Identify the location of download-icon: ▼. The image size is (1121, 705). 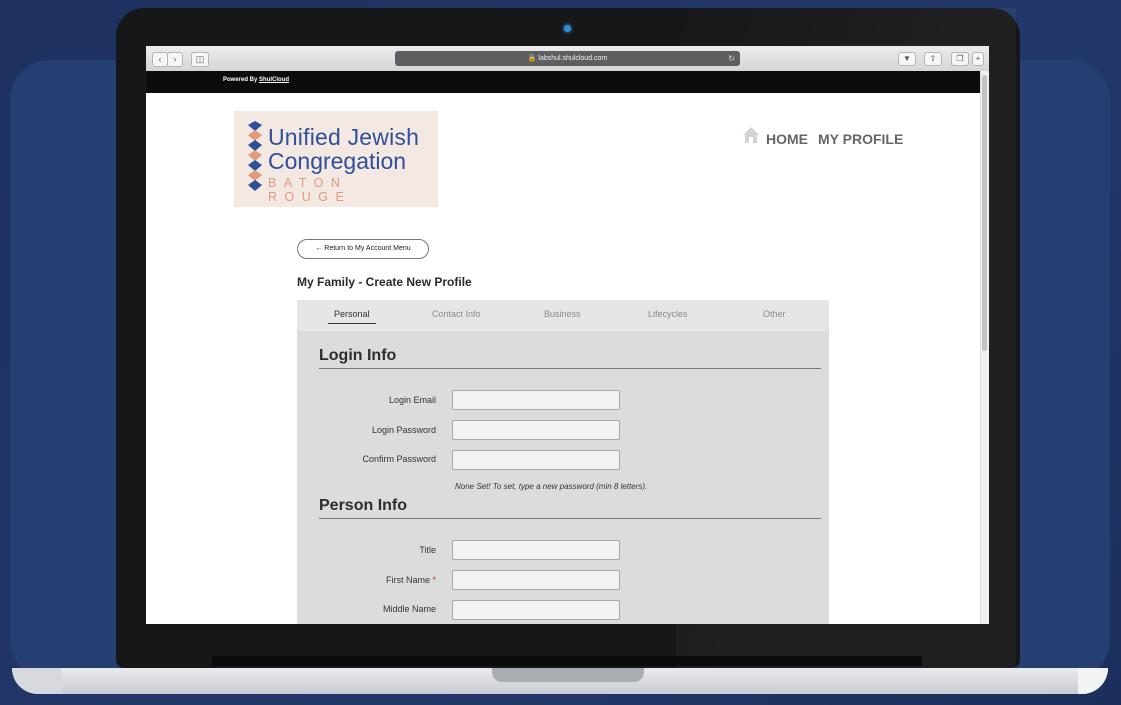
(907, 59).